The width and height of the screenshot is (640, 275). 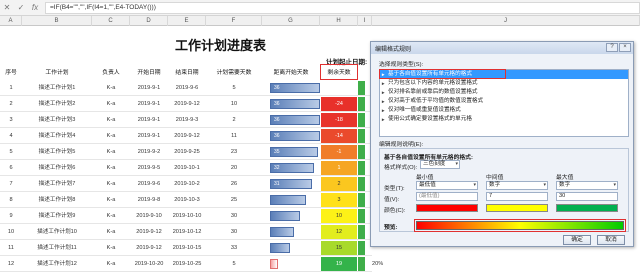 What do you see at coordinates (11, 120) in the screenshot?
I see `cell-no: 3` at bounding box center [11, 120].